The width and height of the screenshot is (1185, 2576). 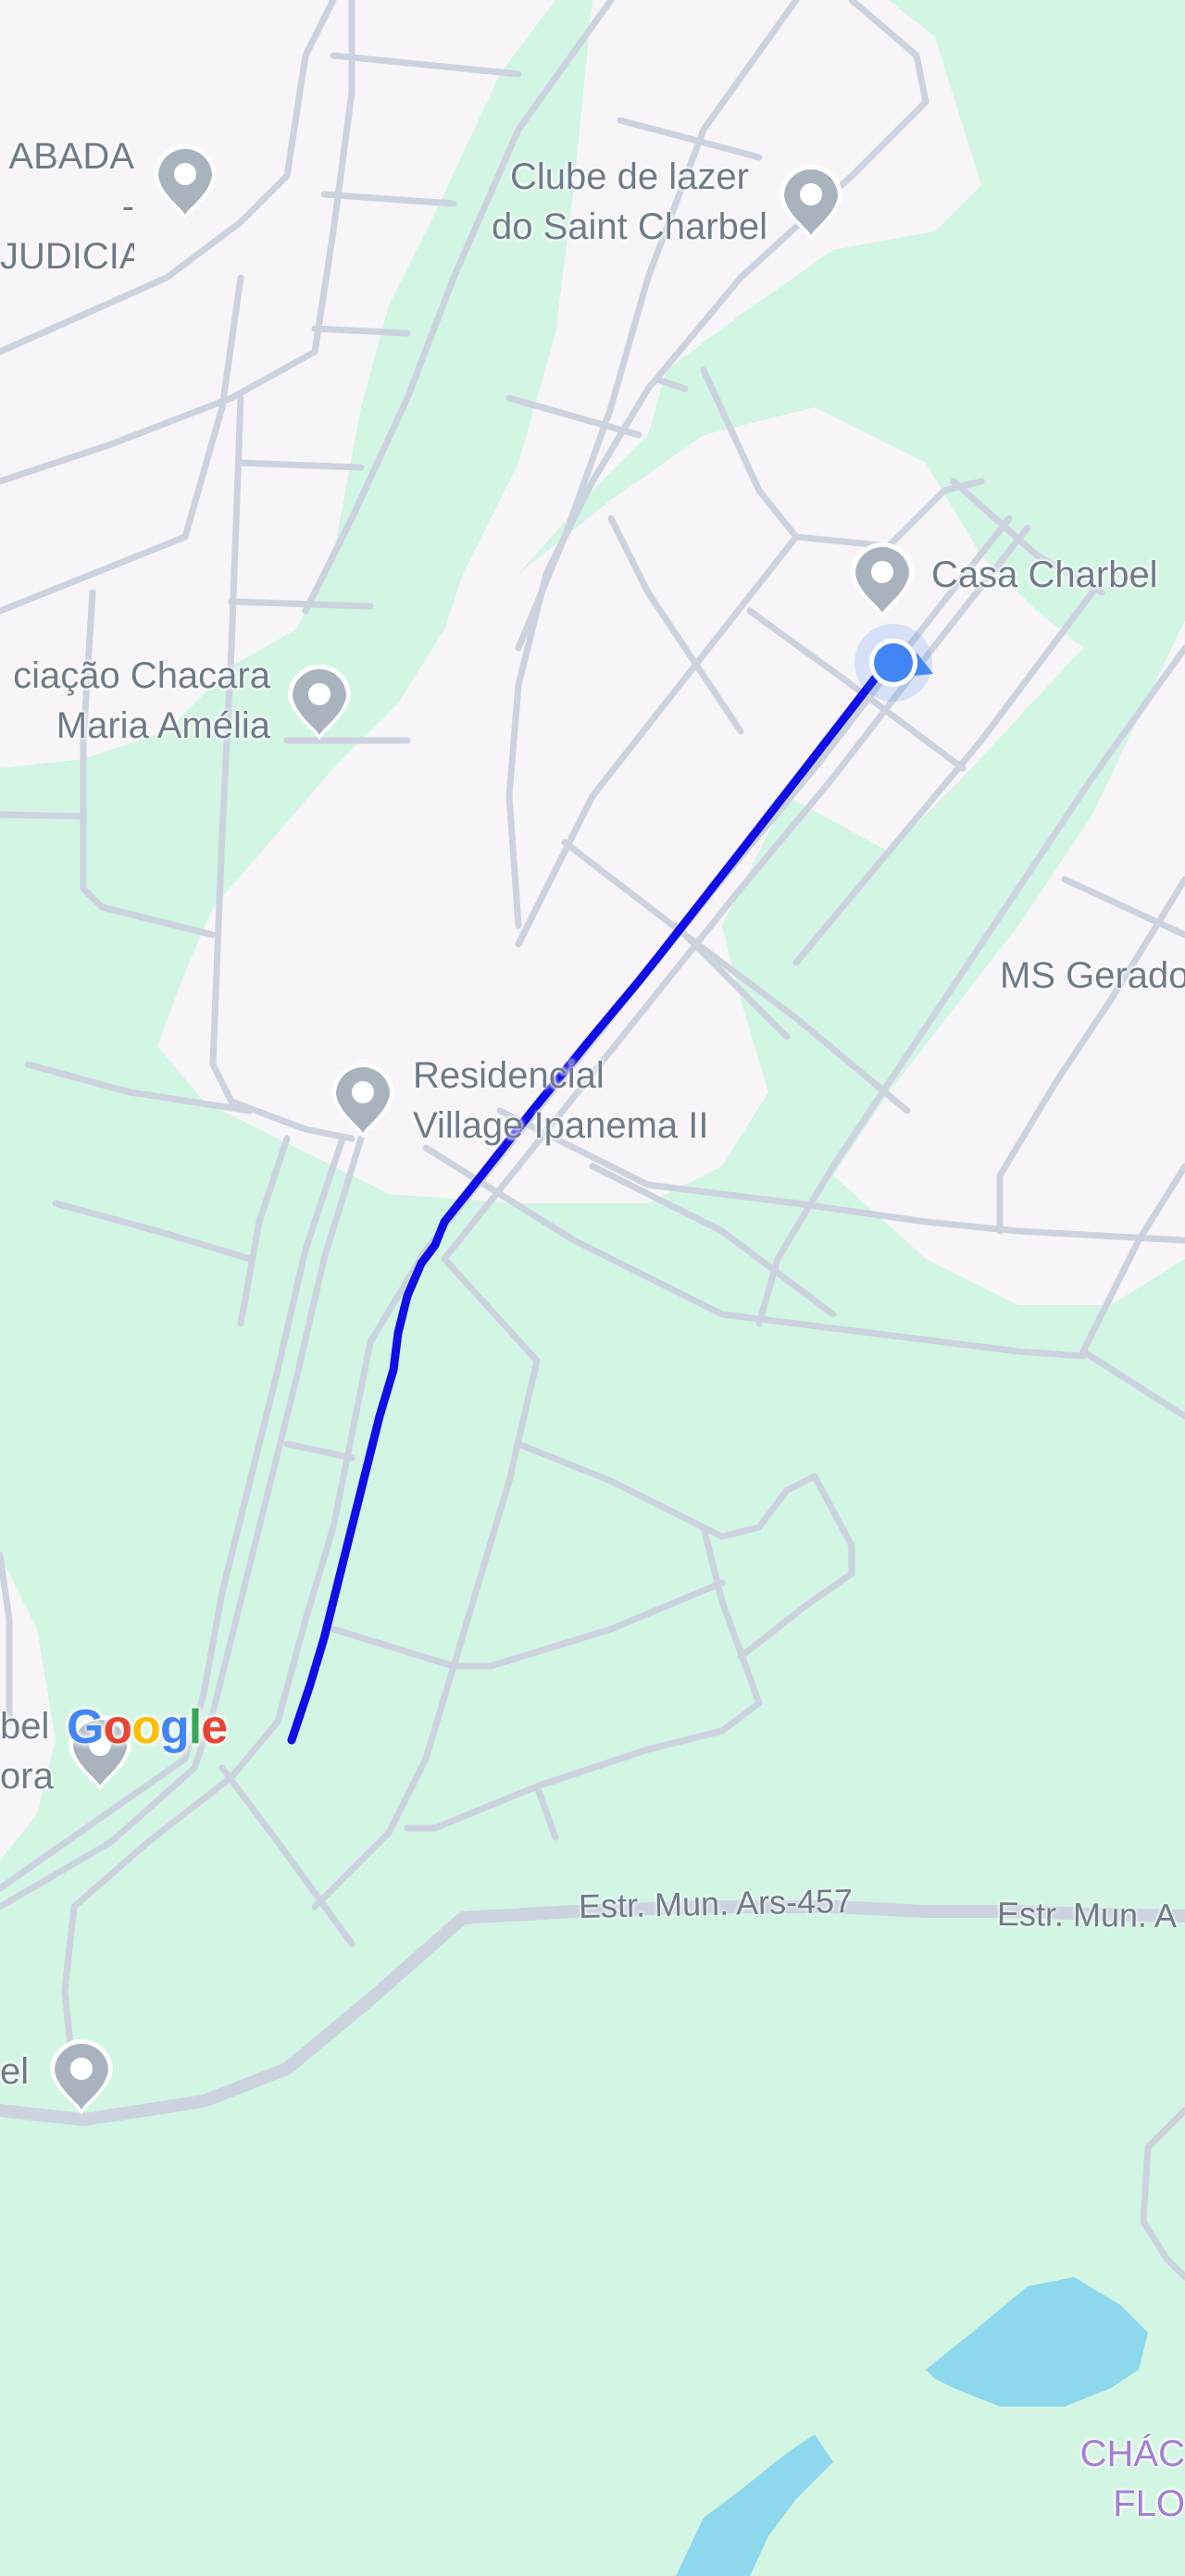 I want to click on place-label-associacao: ciação Chacara Maria Amélia, so click(x=135, y=701).